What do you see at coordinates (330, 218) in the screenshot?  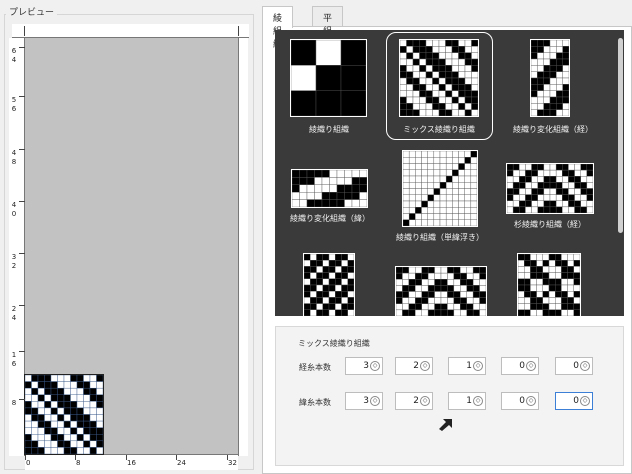 I see `gallery-item-label: 綾織り変化組織（緯）` at bounding box center [330, 218].